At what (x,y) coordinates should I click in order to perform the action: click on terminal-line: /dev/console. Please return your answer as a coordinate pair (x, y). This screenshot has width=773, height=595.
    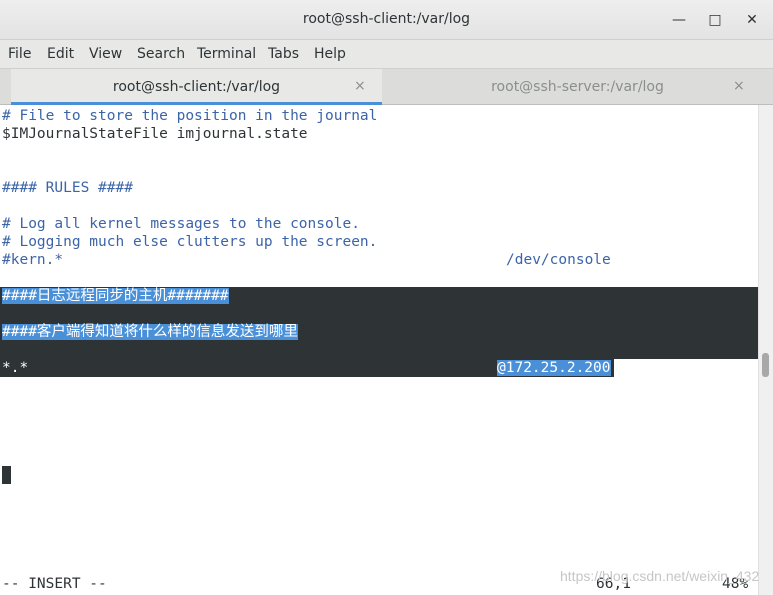
    Looking at the image, I should click on (558, 260).